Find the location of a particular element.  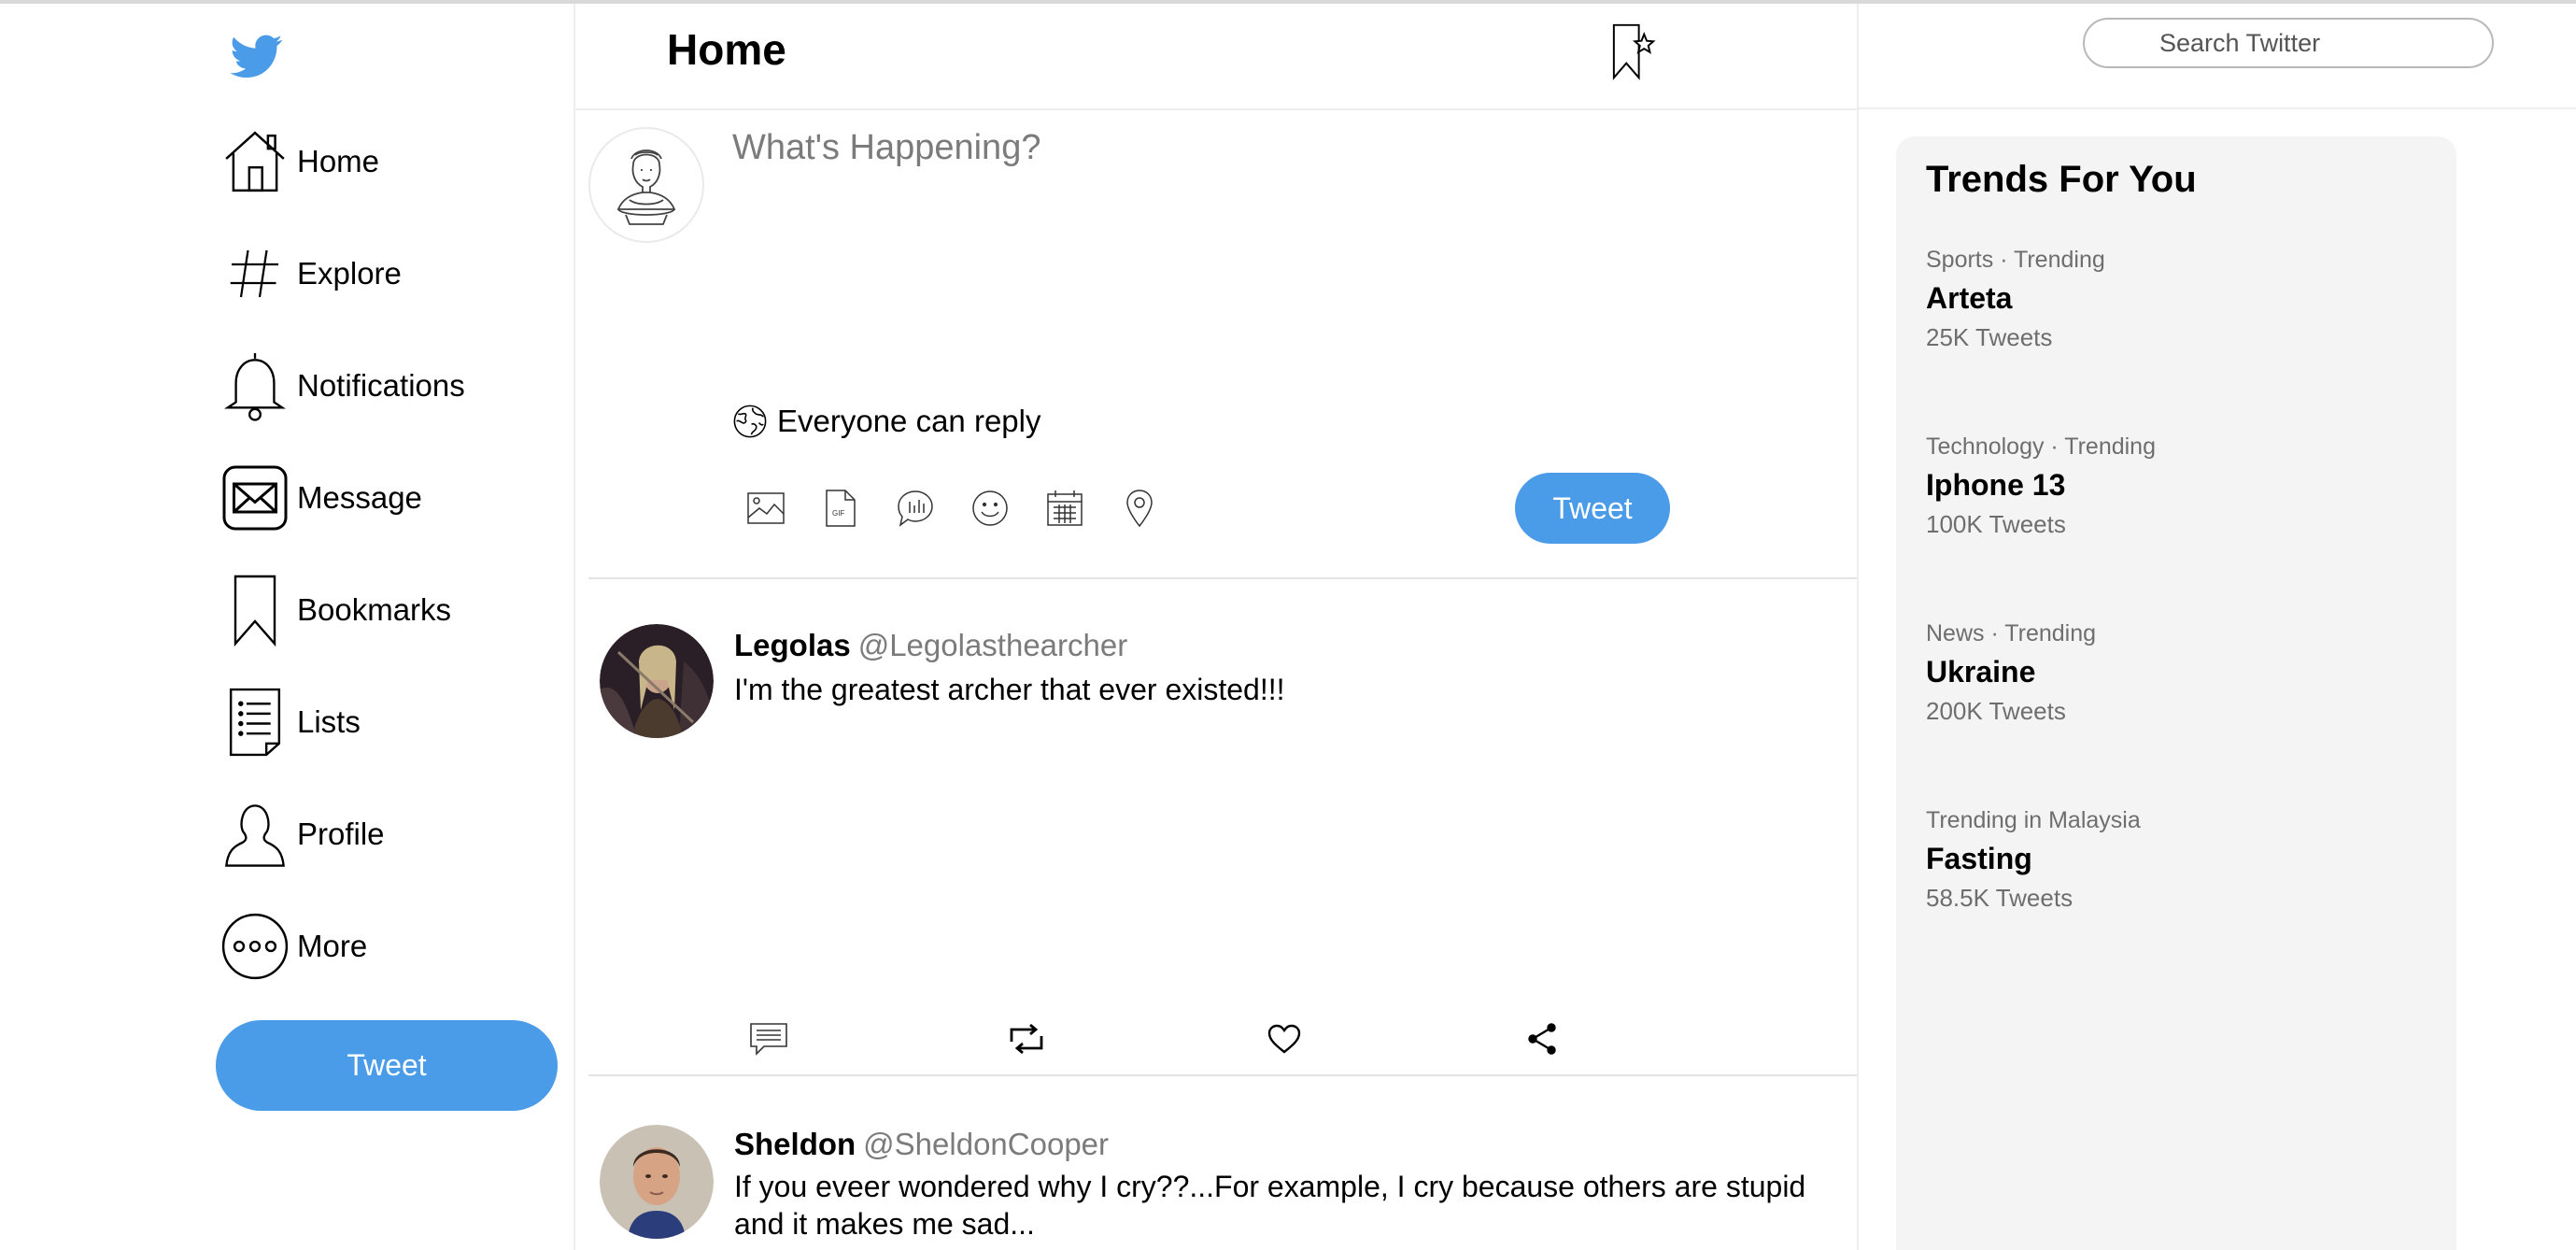

nav-more: More is located at coordinates (293, 946).